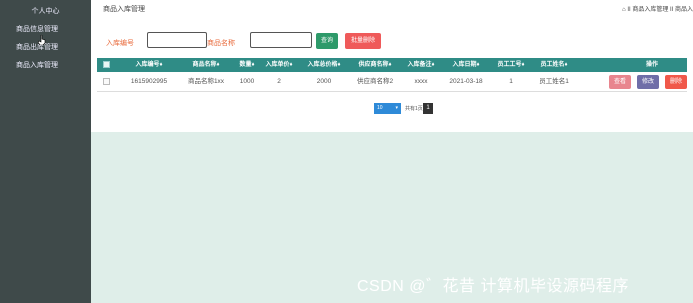  I want to click on sidebar-item-personal-center: 个人中心, so click(45, 12).